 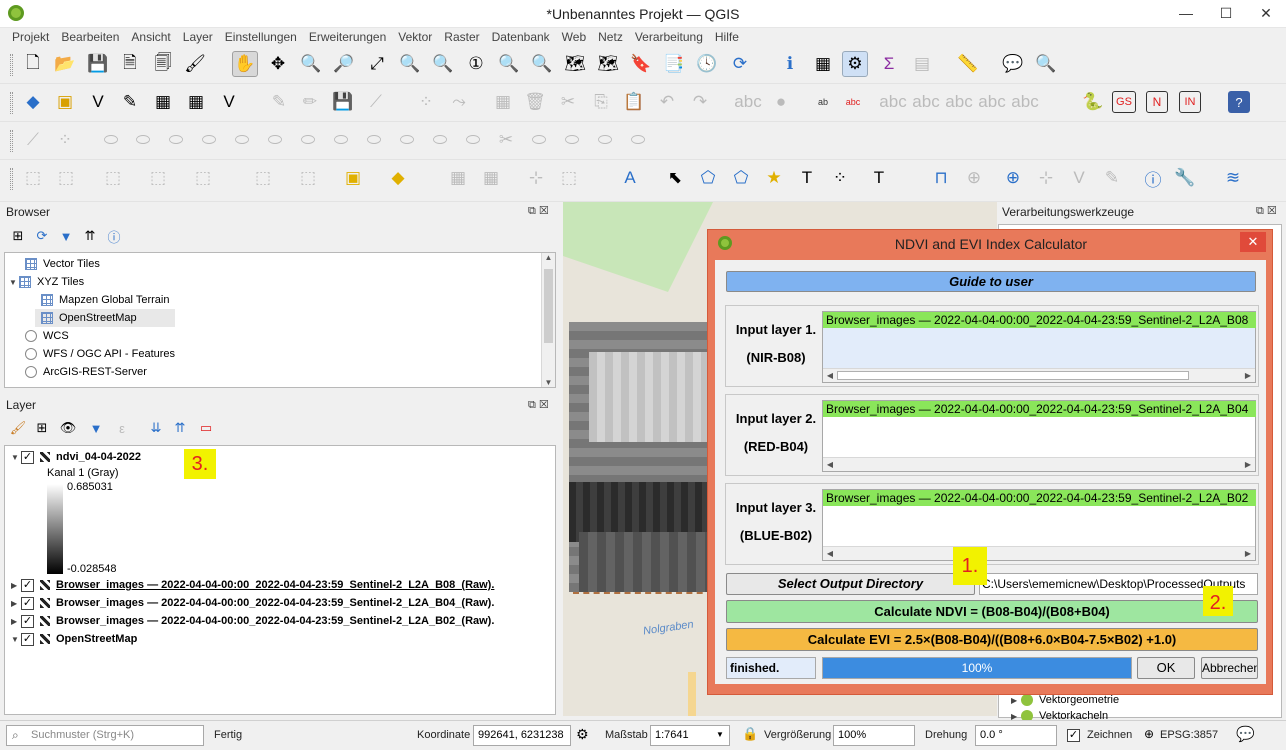 What do you see at coordinates (198, 37) in the screenshot?
I see `menu-3: Layer` at bounding box center [198, 37].